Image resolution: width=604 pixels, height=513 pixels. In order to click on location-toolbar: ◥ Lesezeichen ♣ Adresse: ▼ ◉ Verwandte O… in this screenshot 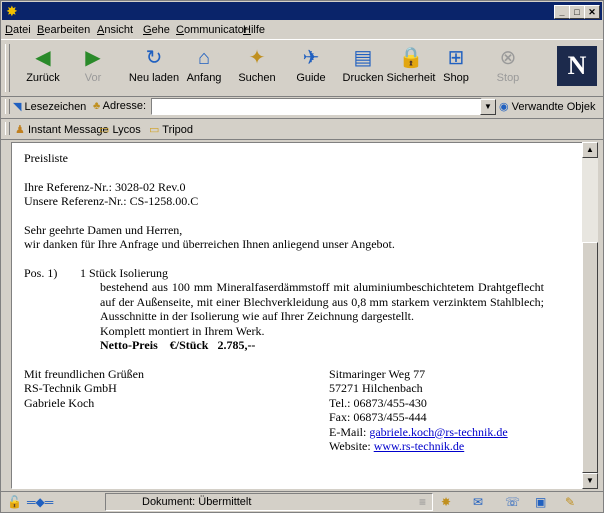, I will do `click(302, 107)`.